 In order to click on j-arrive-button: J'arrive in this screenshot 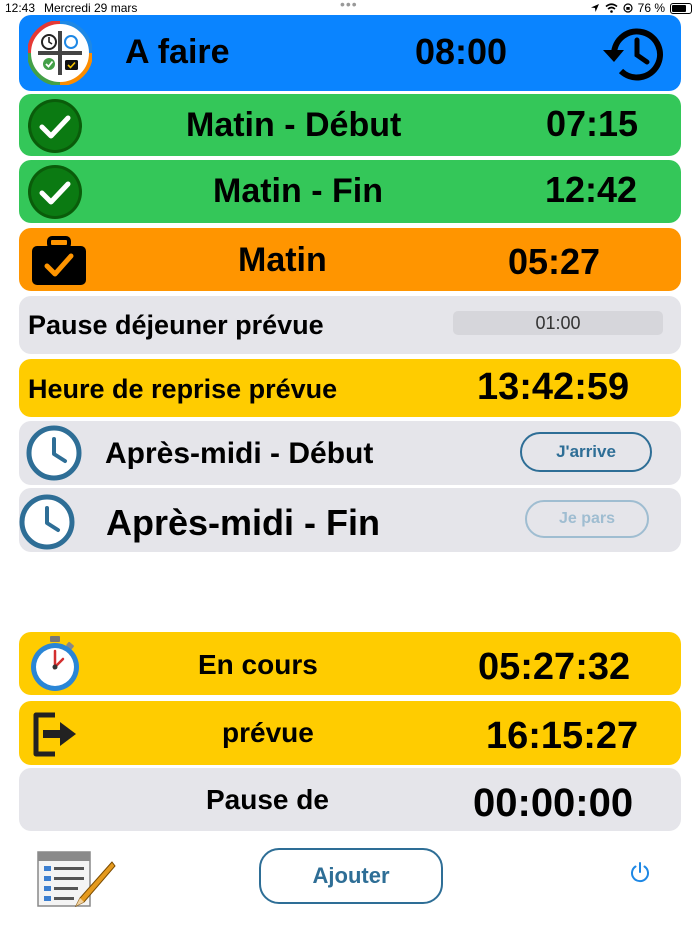, I will do `click(586, 452)`.